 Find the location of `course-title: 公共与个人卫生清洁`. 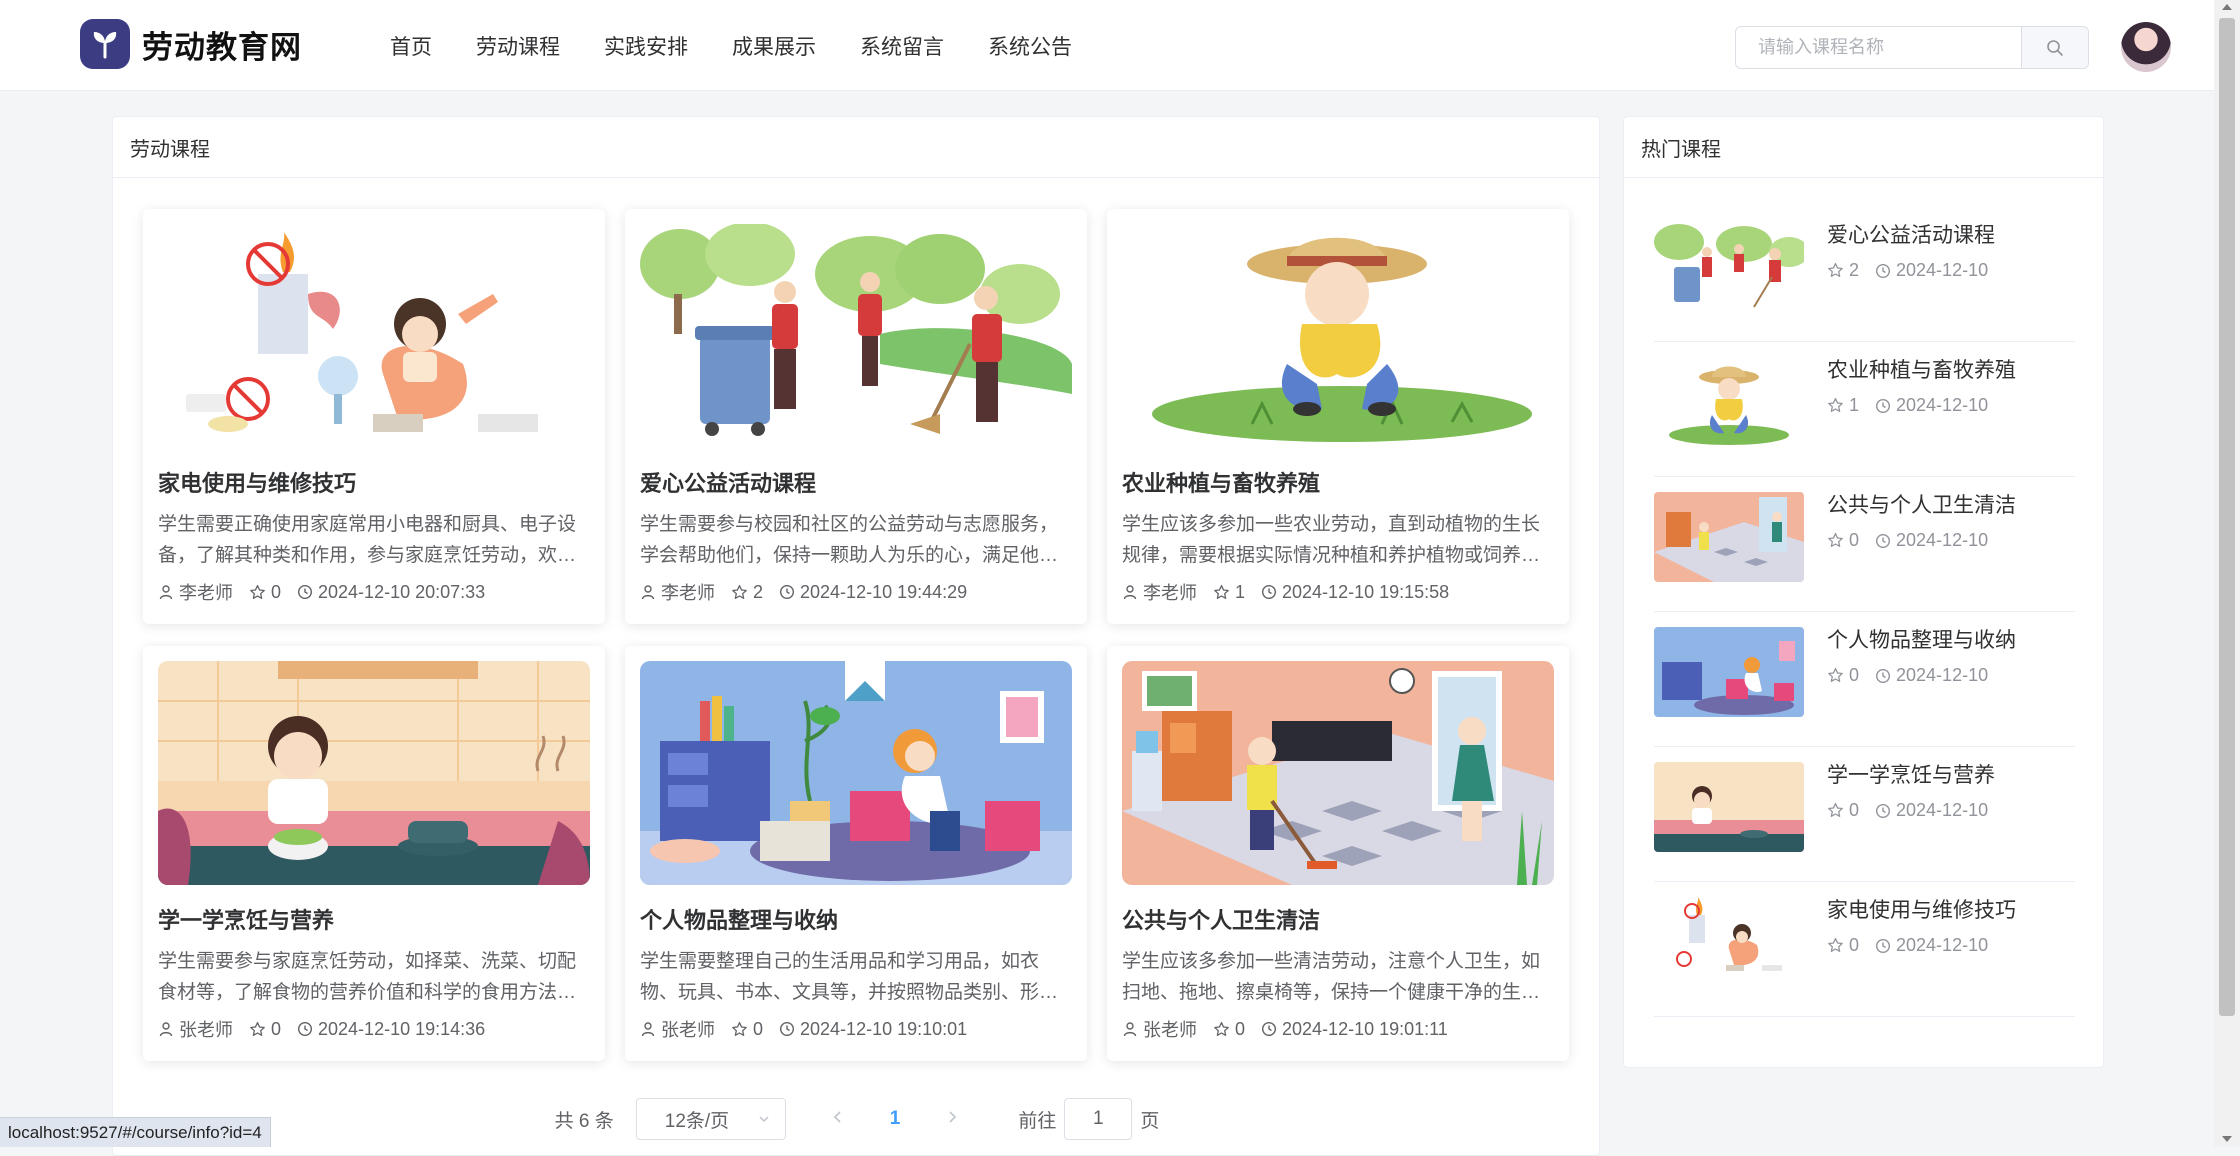

course-title: 公共与个人卫生清洁 is located at coordinates (1221, 920).